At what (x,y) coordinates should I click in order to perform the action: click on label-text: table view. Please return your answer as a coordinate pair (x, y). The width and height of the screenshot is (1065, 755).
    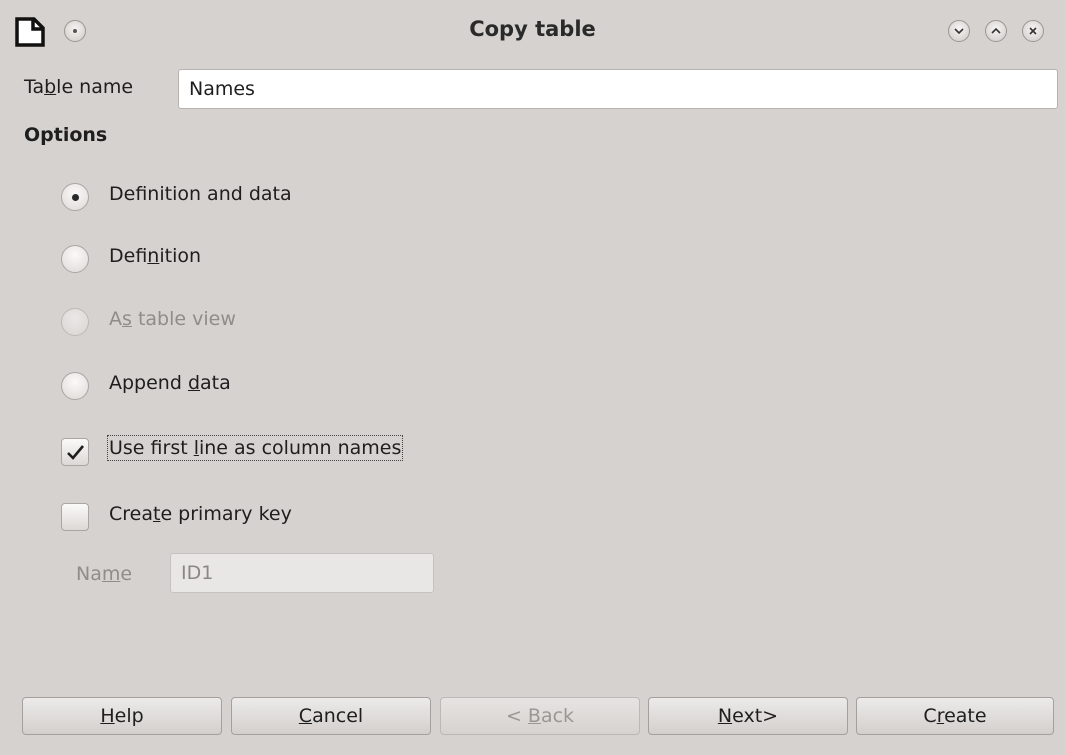
    Looking at the image, I should click on (183, 319).